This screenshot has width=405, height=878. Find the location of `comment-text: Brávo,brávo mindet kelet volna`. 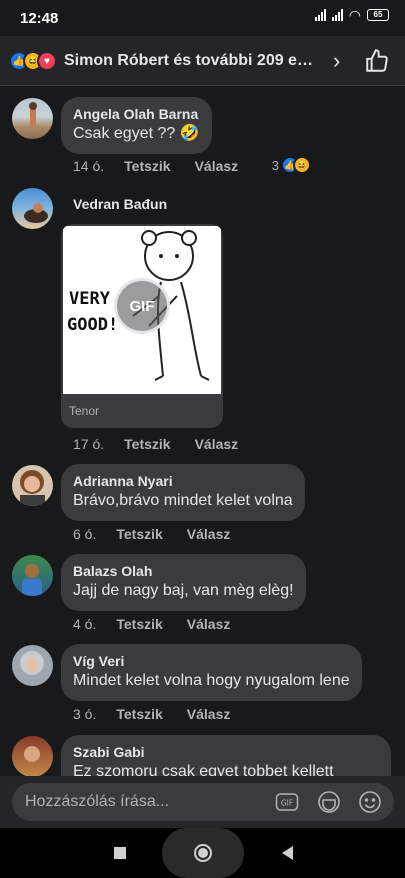

comment-text: Brávo,brávo mindet kelet volna is located at coordinates (183, 500).